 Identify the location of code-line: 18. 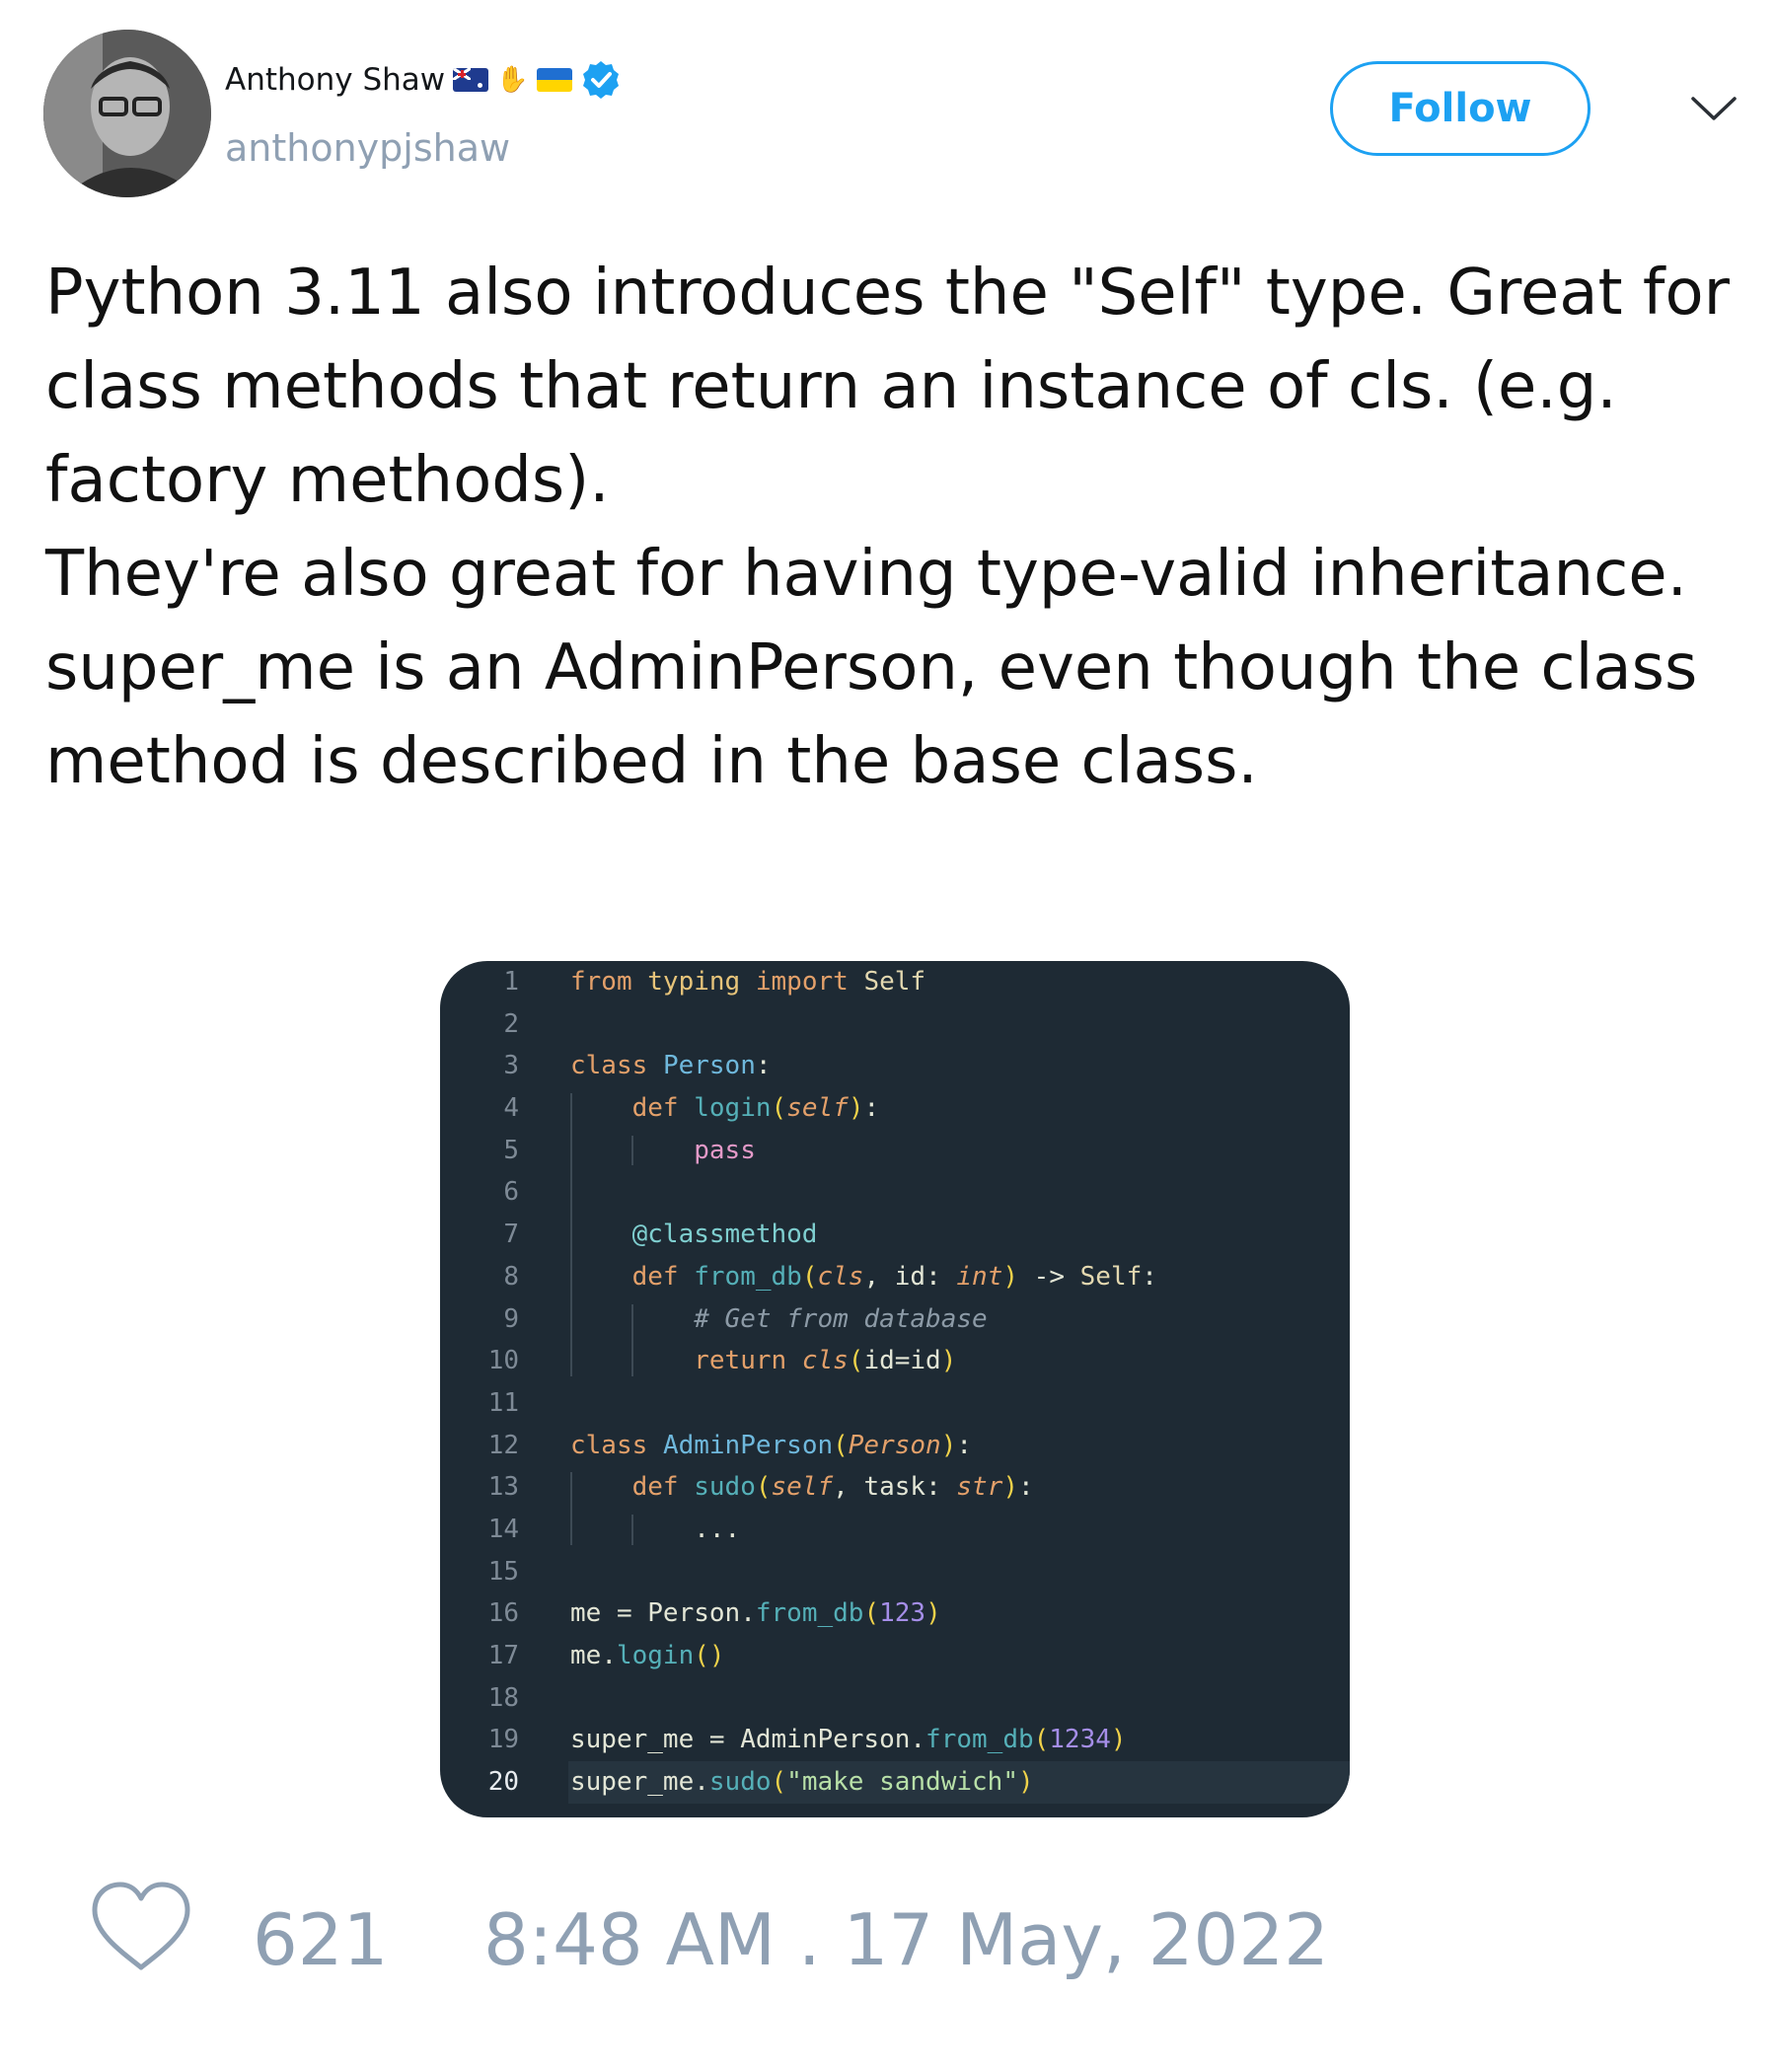
(895, 1699).